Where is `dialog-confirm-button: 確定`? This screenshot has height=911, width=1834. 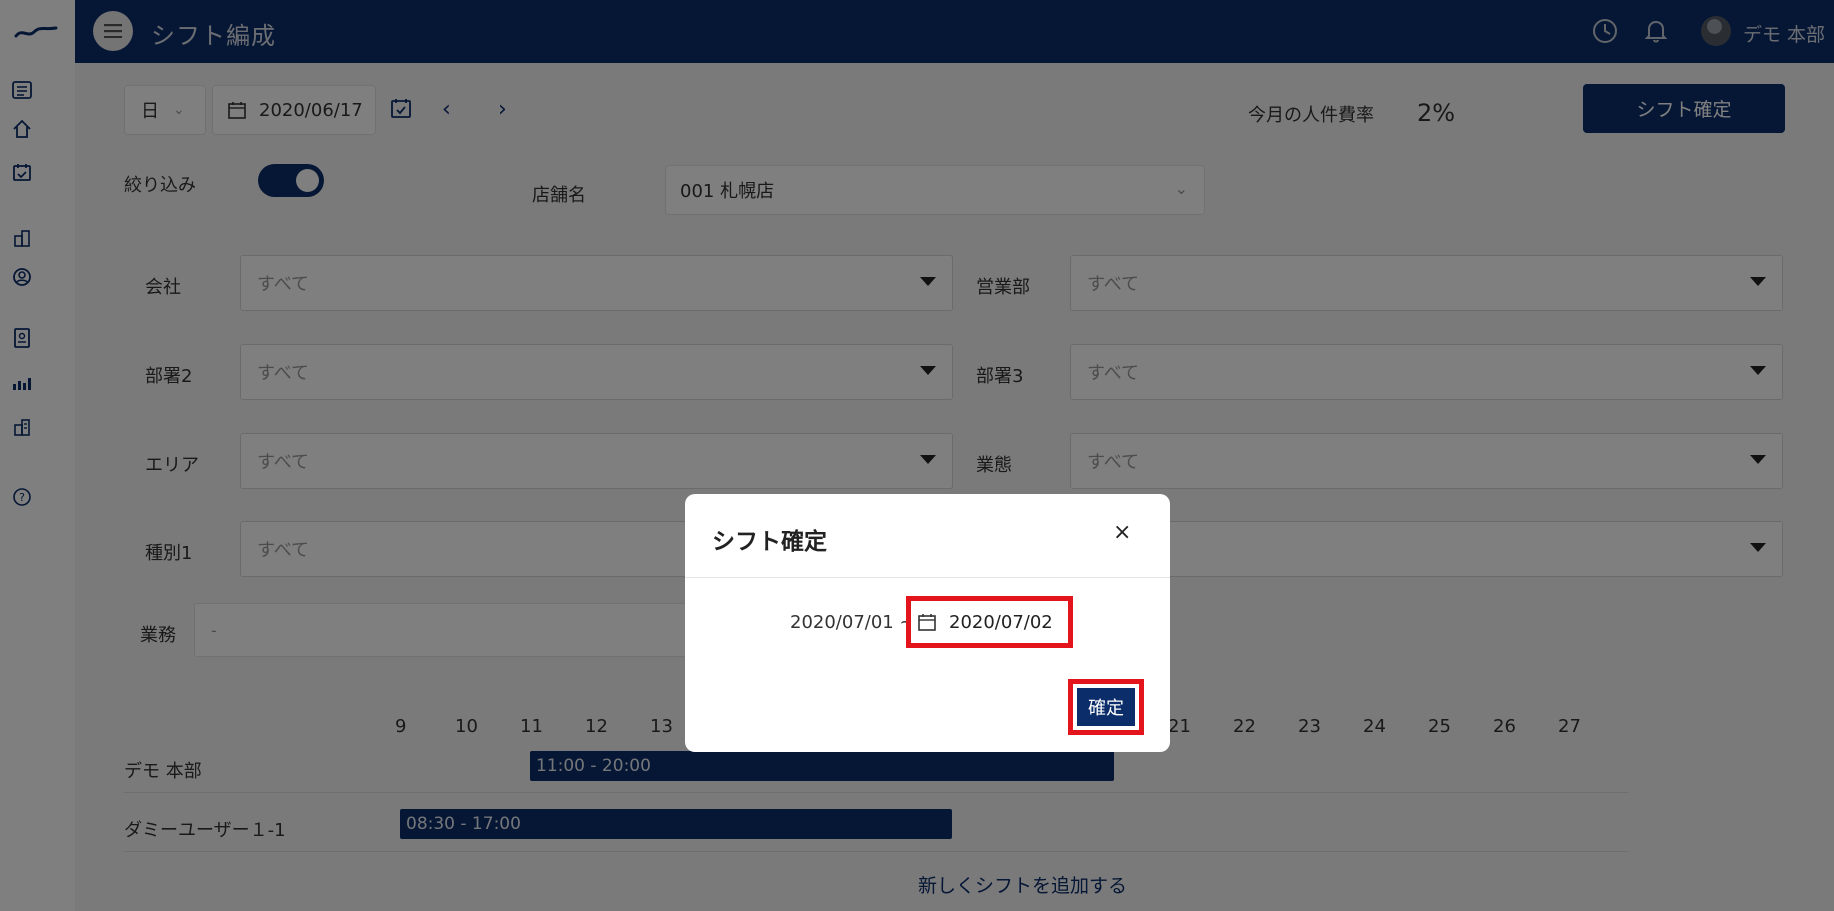
dialog-confirm-button: 確定 is located at coordinates (1106, 707).